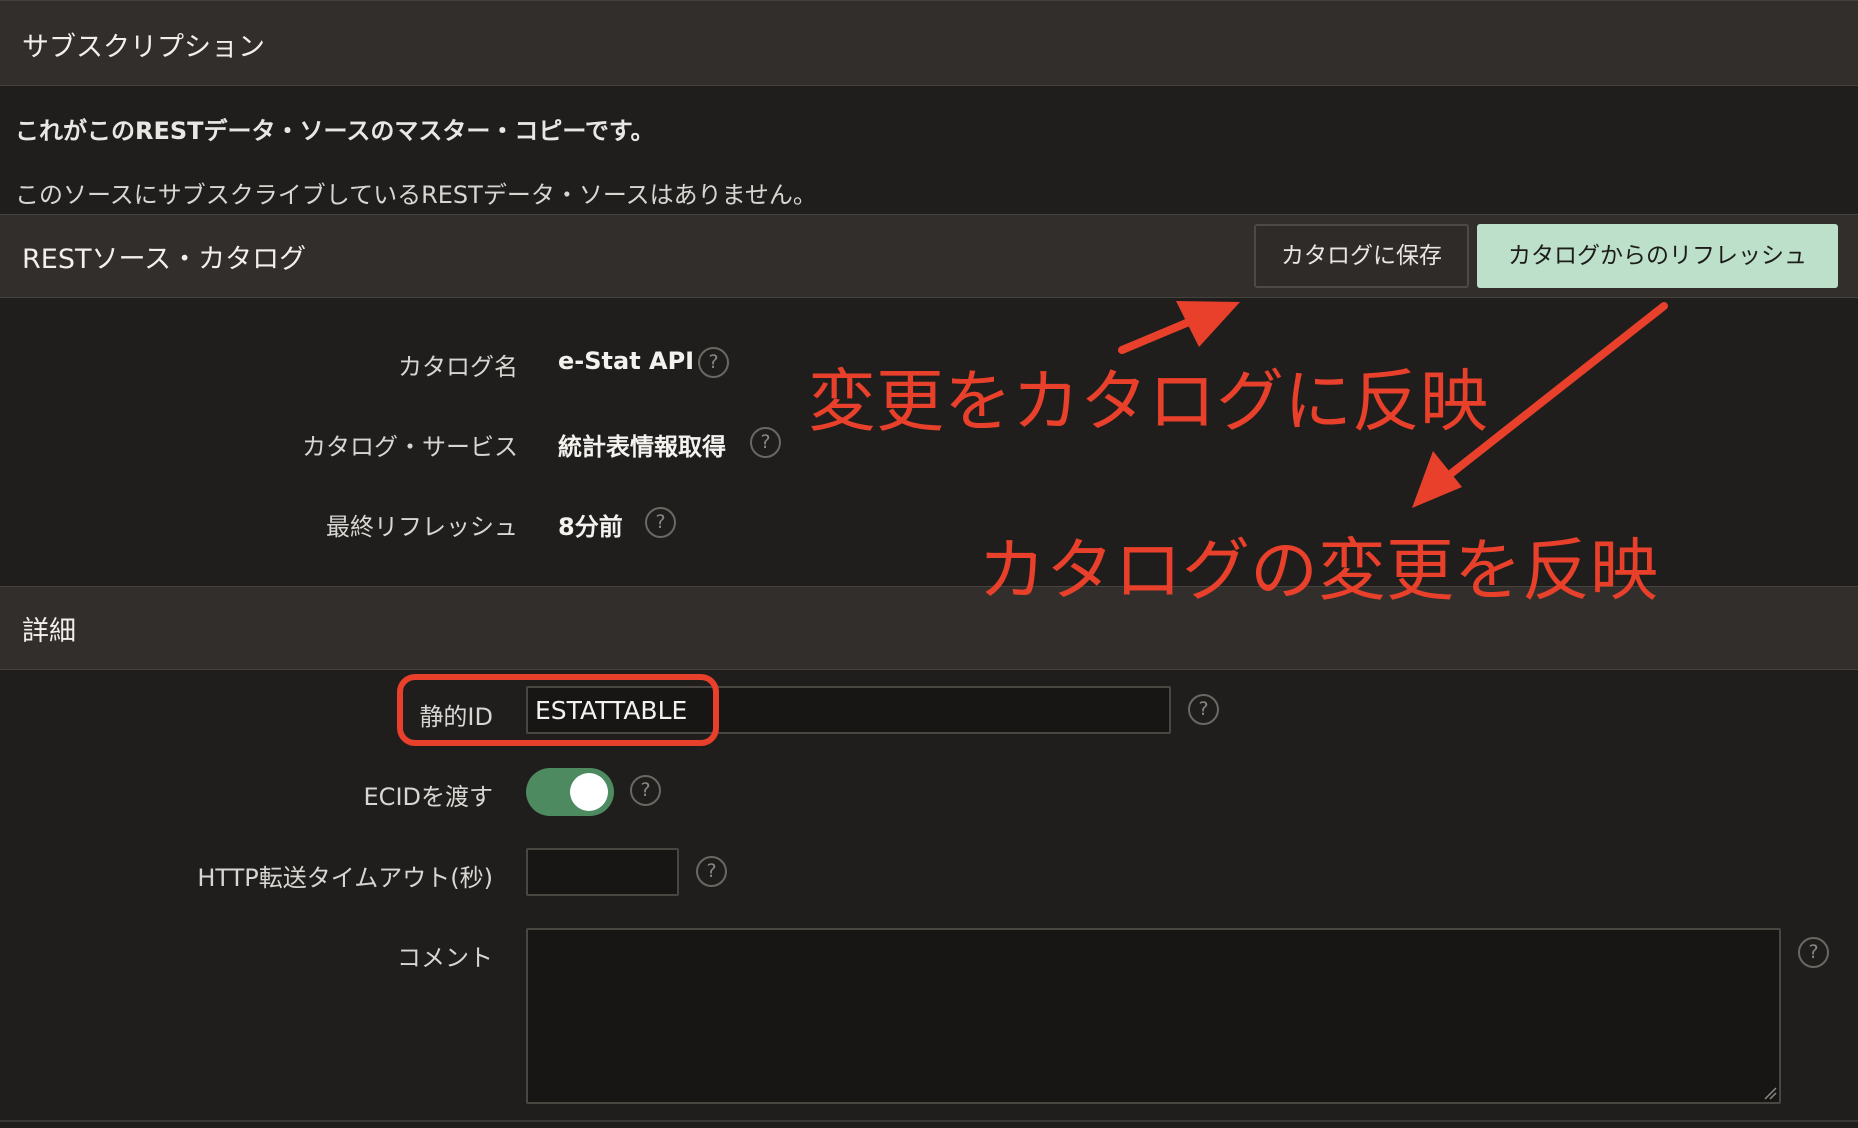 This screenshot has height=1128, width=1858. Describe the element at coordinates (428, 797) in the screenshot. I see `ecid-label: ECIDを渡す` at that location.